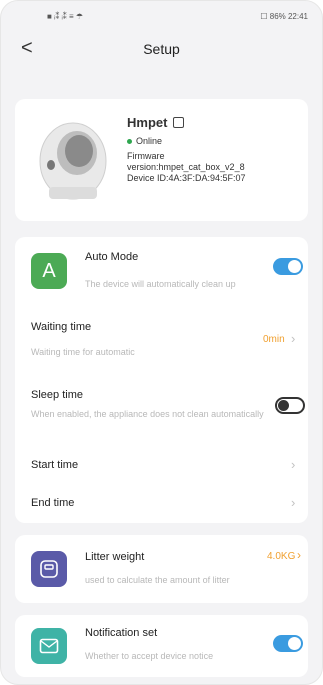 The width and height of the screenshot is (323, 685). I want to click on online-dot-icon, so click(129, 141).